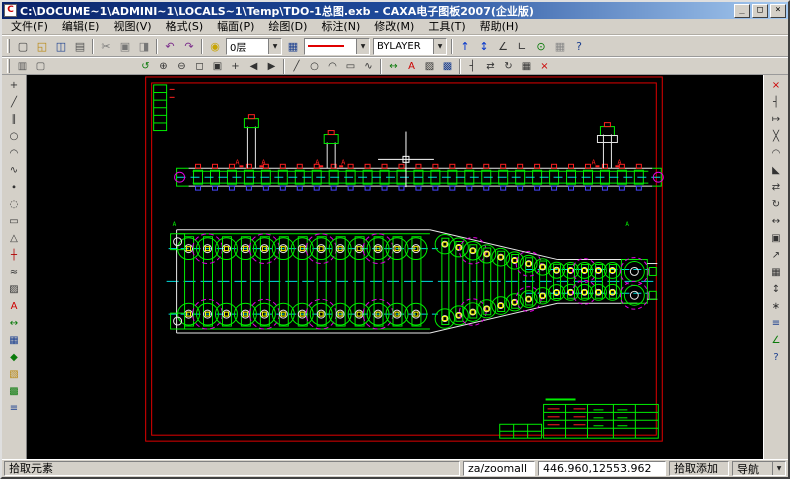 The image size is (790, 479). I want to click on offset-tool-icon: ≈, so click(14, 272).